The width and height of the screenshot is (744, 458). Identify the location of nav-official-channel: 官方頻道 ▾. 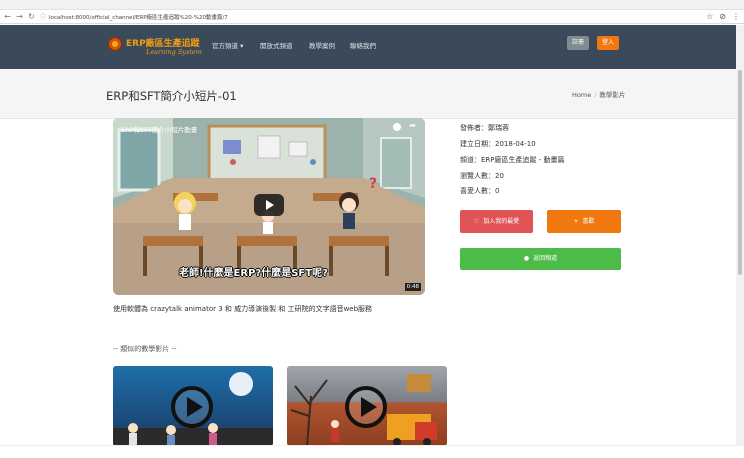
(227, 45).